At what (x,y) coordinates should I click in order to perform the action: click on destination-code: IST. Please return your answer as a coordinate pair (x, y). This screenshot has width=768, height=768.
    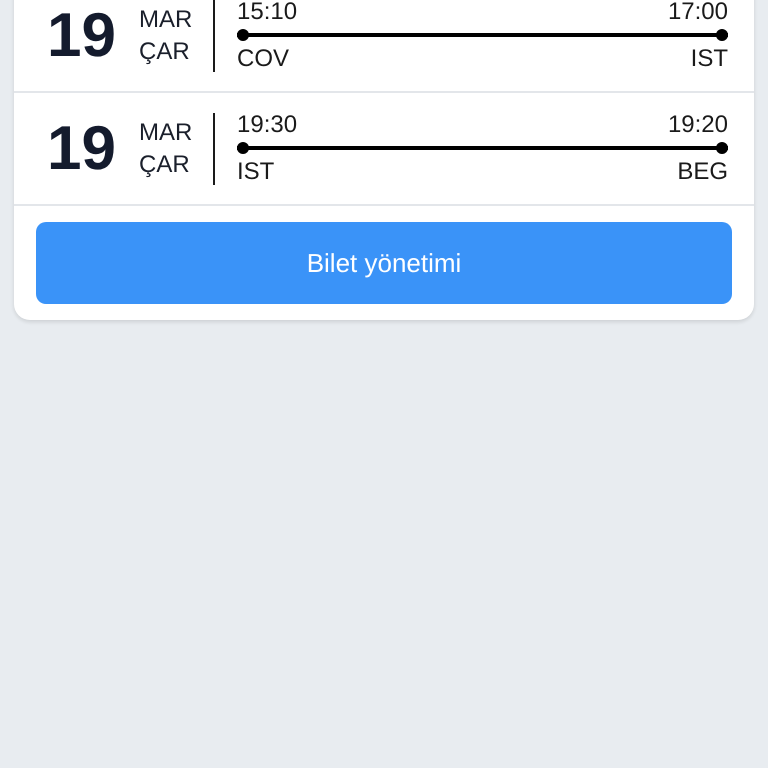
    Looking at the image, I should click on (709, 59).